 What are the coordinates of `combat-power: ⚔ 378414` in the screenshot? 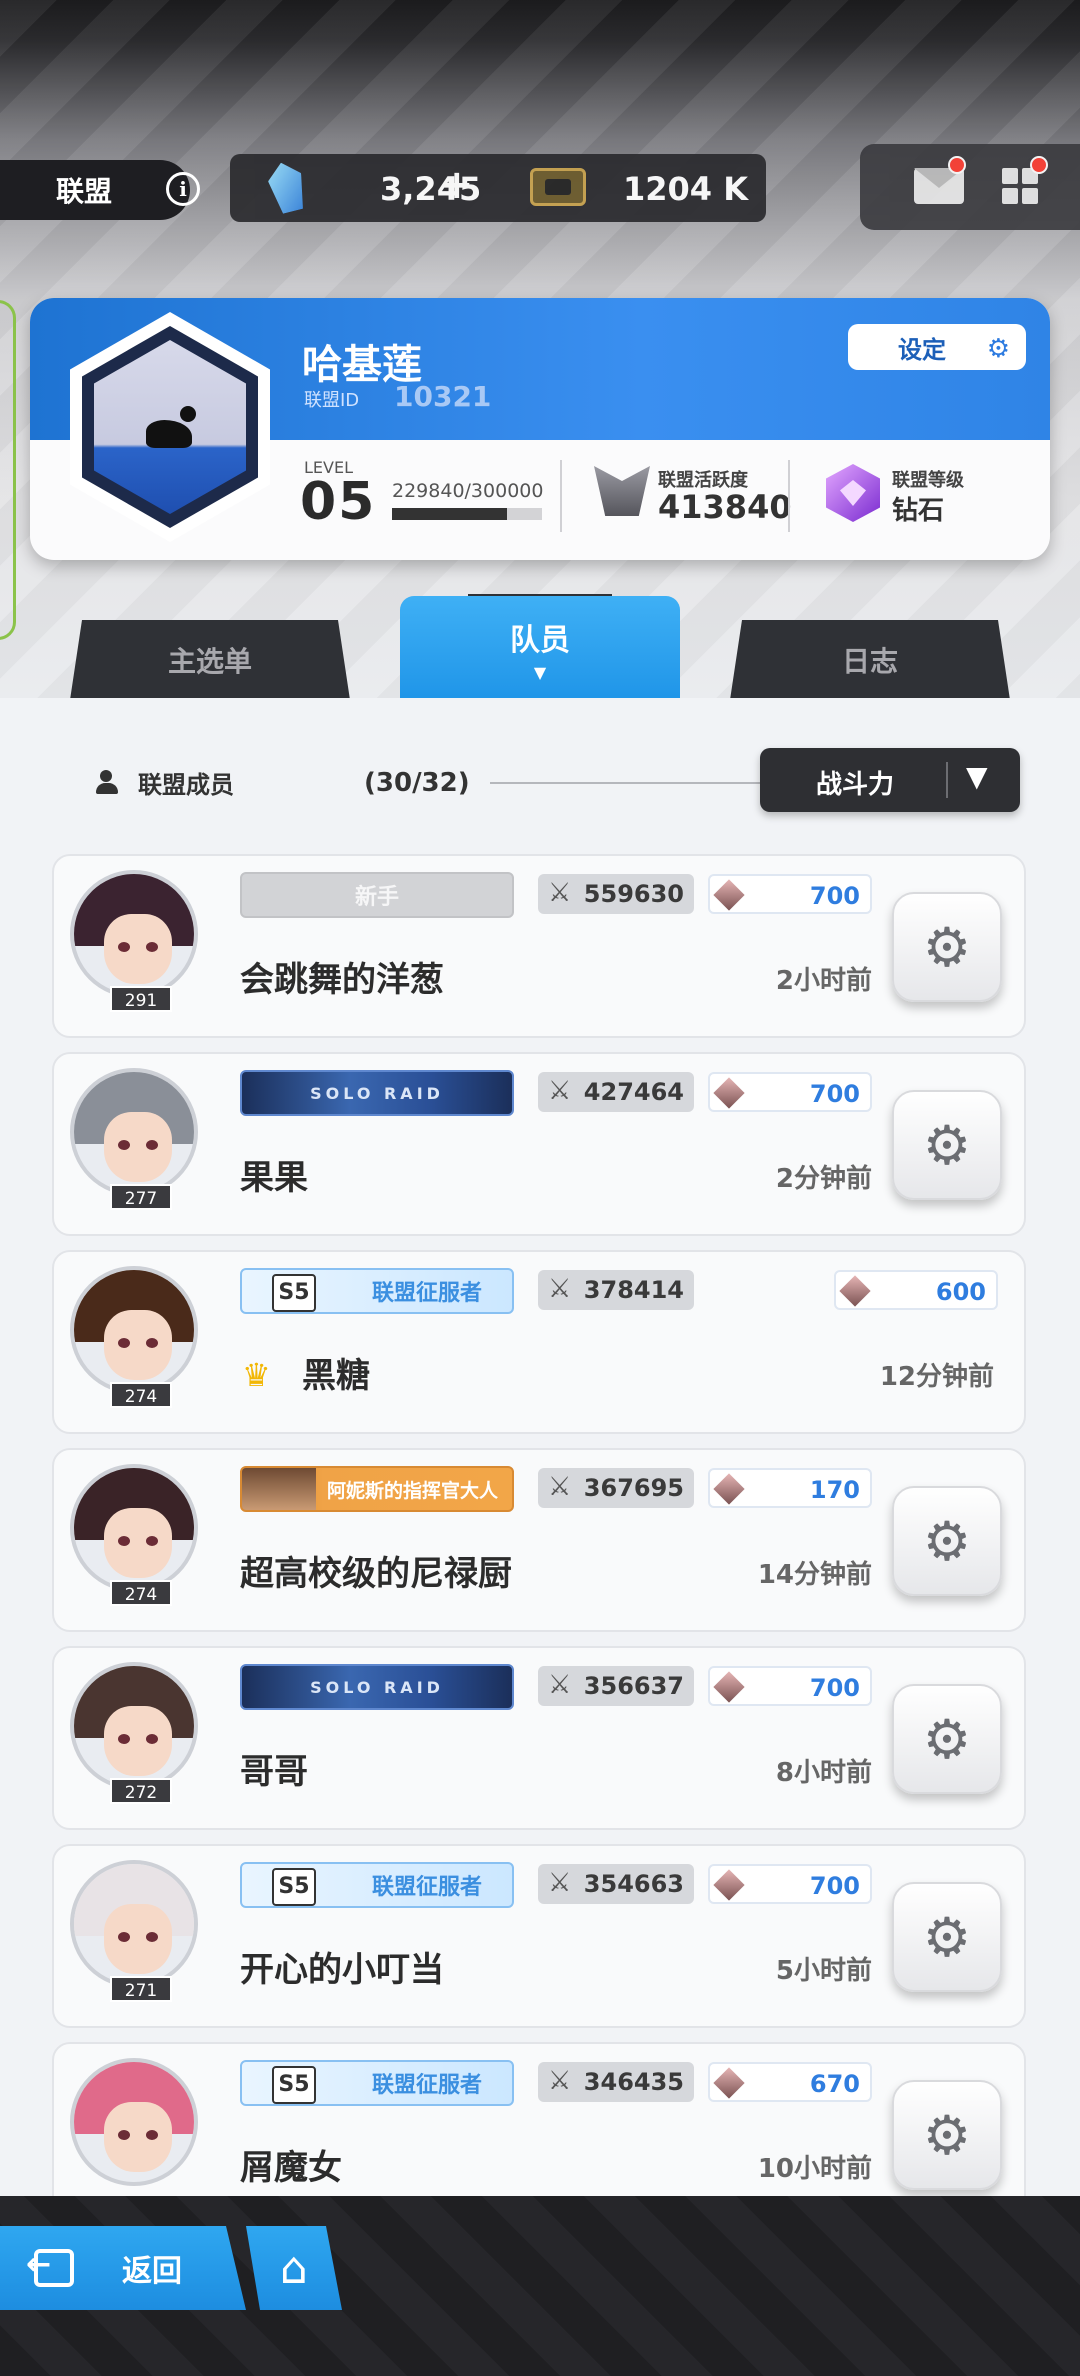 It's located at (616, 1290).